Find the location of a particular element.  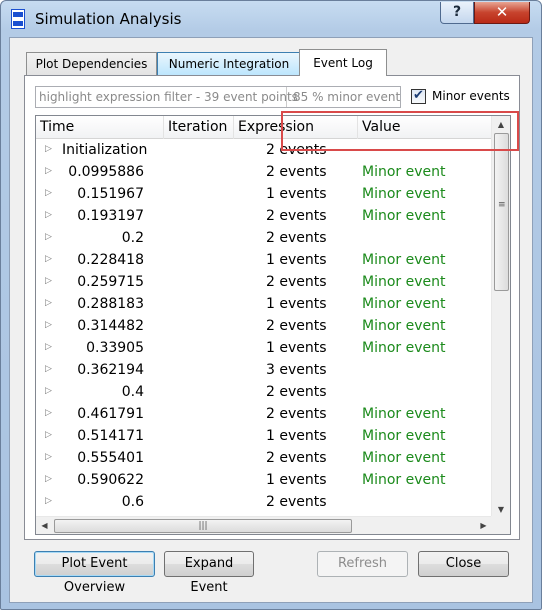

table-row: ▷ 0.193197 2 events Minor event is located at coordinates (264, 217).